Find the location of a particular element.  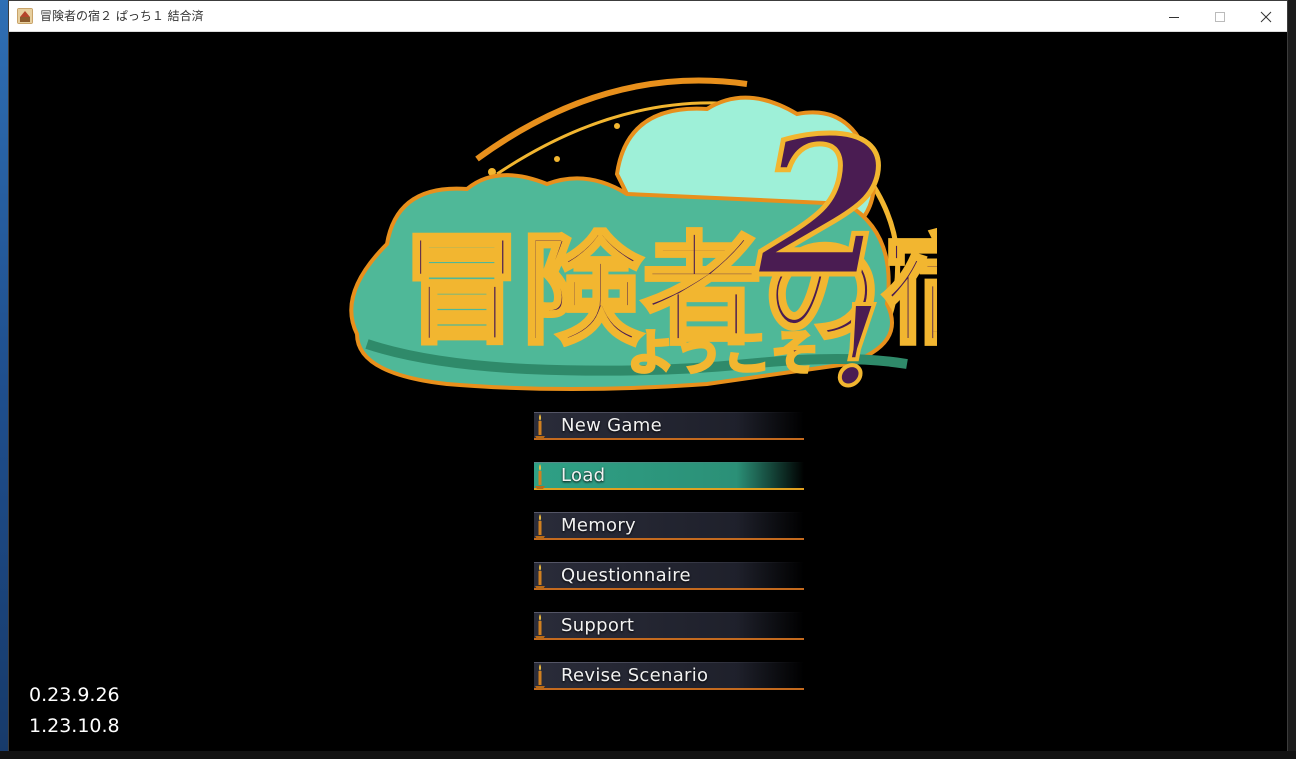

minimize-icon is located at coordinates (1174, 17).